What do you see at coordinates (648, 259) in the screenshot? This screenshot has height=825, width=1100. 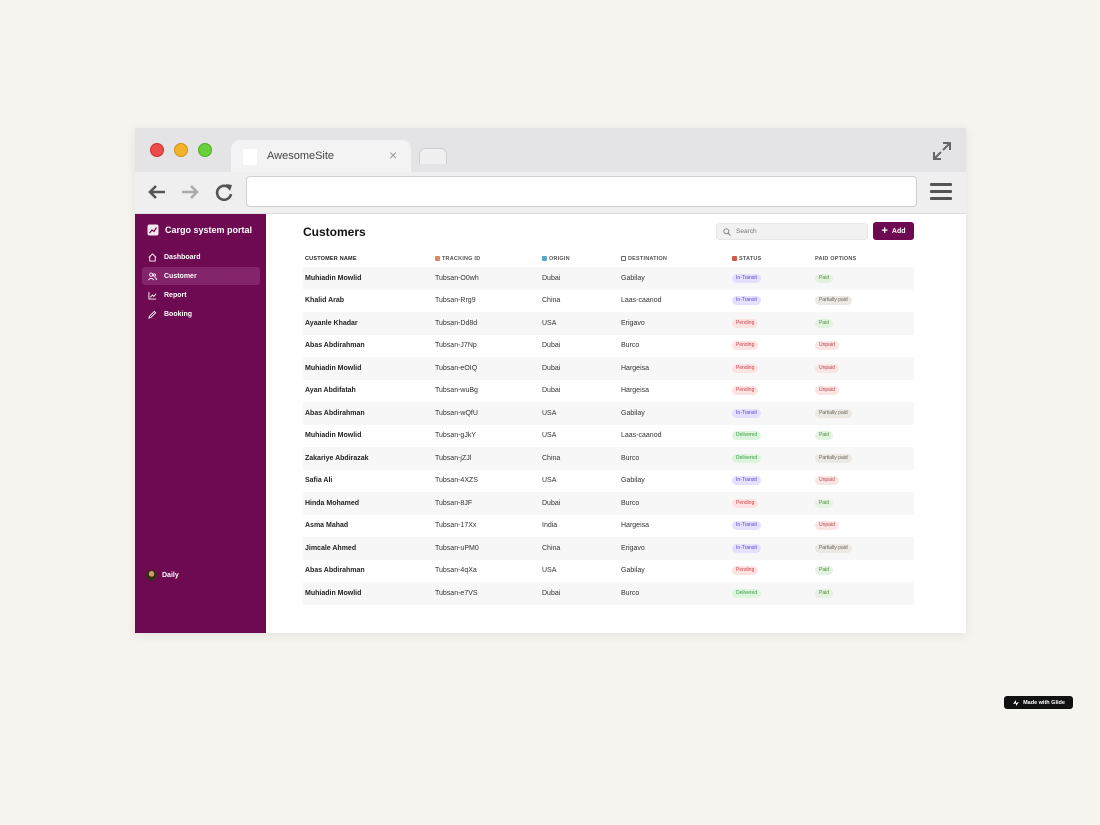 I see `column-header-label: DESTINATION` at bounding box center [648, 259].